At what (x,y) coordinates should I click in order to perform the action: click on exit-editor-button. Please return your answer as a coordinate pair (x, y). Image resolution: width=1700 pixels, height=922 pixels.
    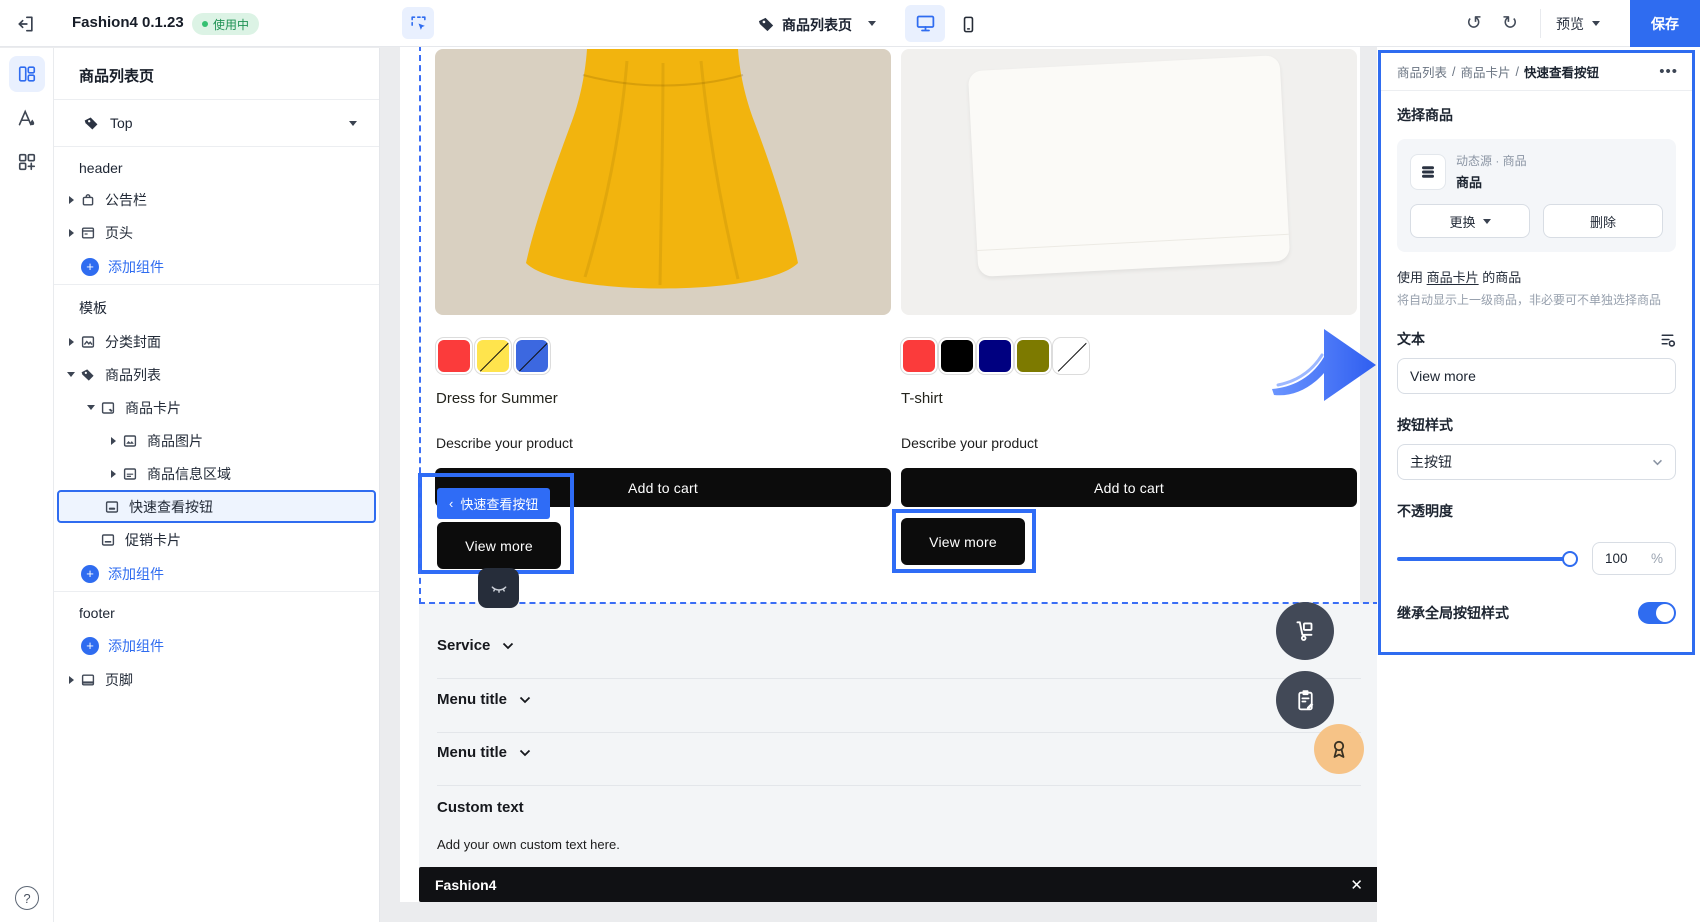
    Looking at the image, I should click on (26, 24).